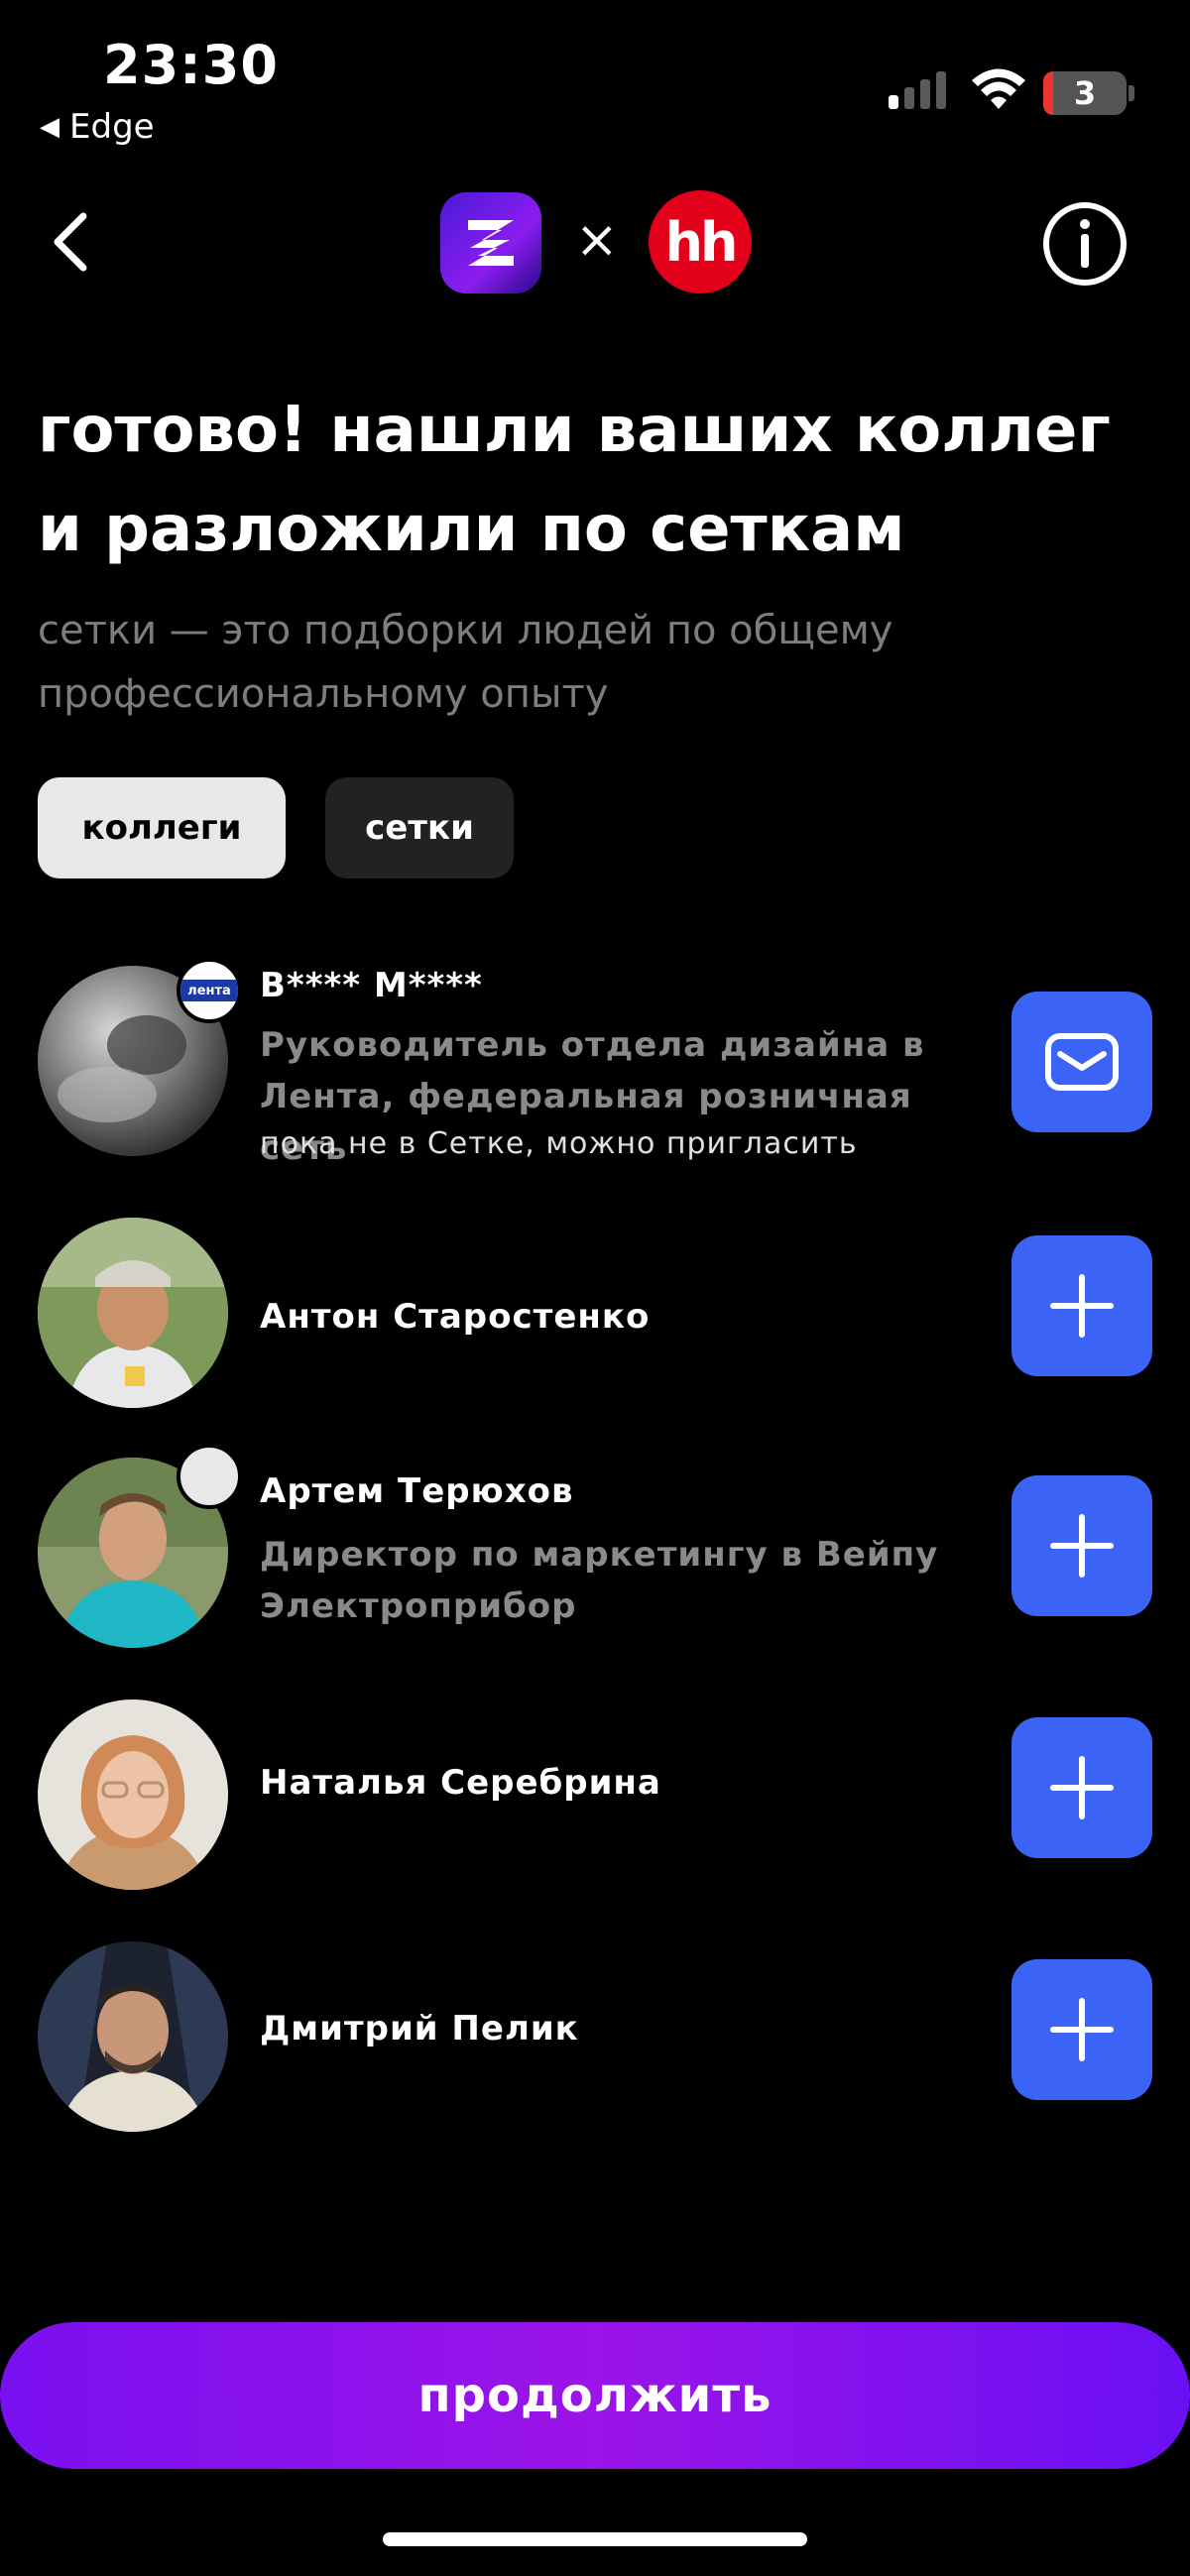 This screenshot has height=2576, width=1190. Describe the element at coordinates (162, 827) in the screenshot. I see `tab-colleagues: коллеги` at that location.